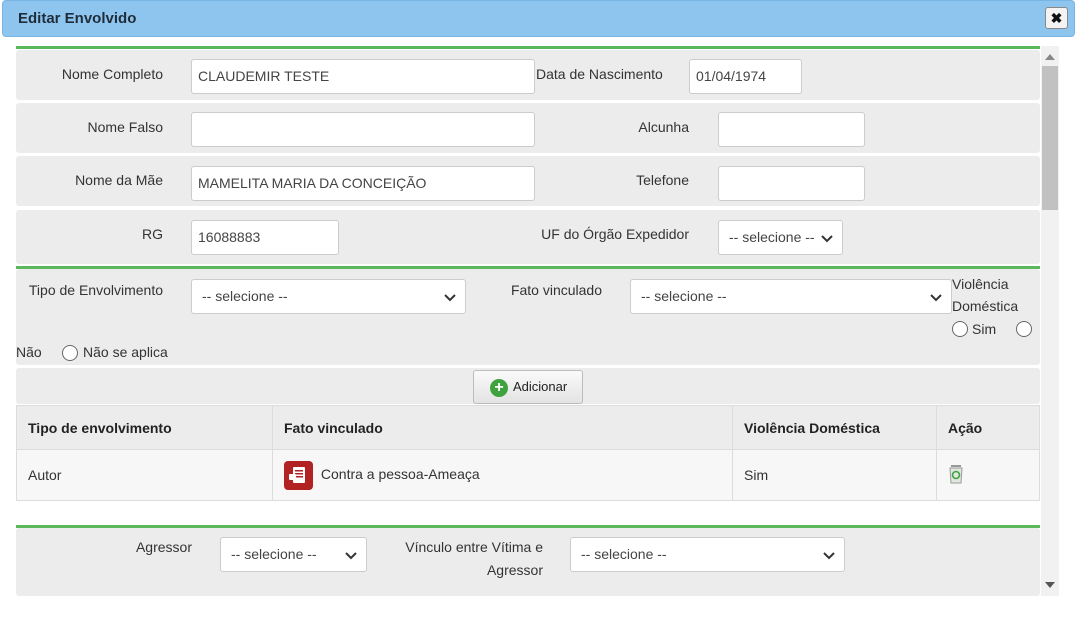  Describe the element at coordinates (363, 76) in the screenshot. I see `nome-completo-input: CLAUDEMIR TESTE` at that location.